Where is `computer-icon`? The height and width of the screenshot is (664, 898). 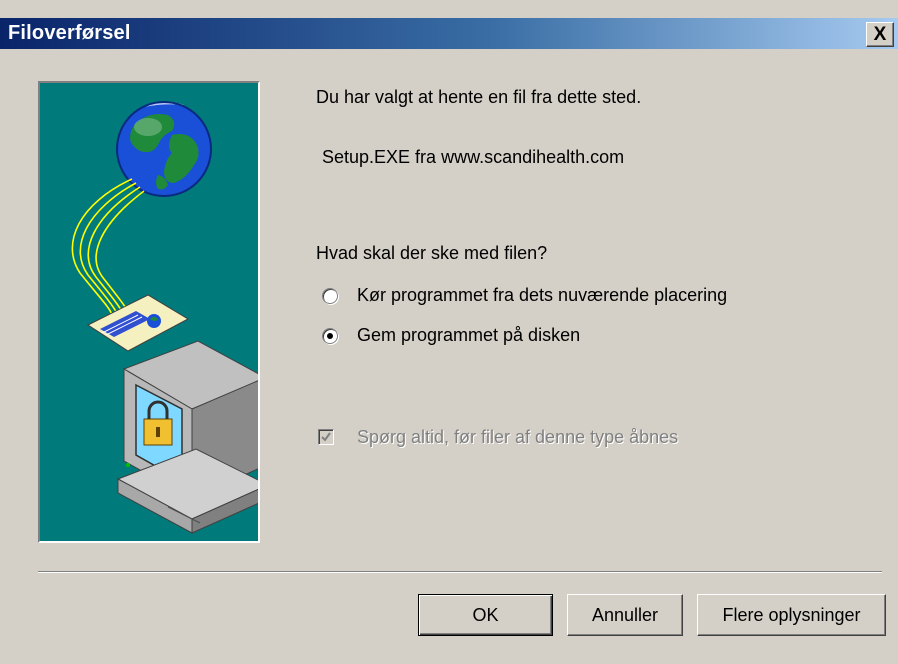
computer-icon is located at coordinates (187, 437).